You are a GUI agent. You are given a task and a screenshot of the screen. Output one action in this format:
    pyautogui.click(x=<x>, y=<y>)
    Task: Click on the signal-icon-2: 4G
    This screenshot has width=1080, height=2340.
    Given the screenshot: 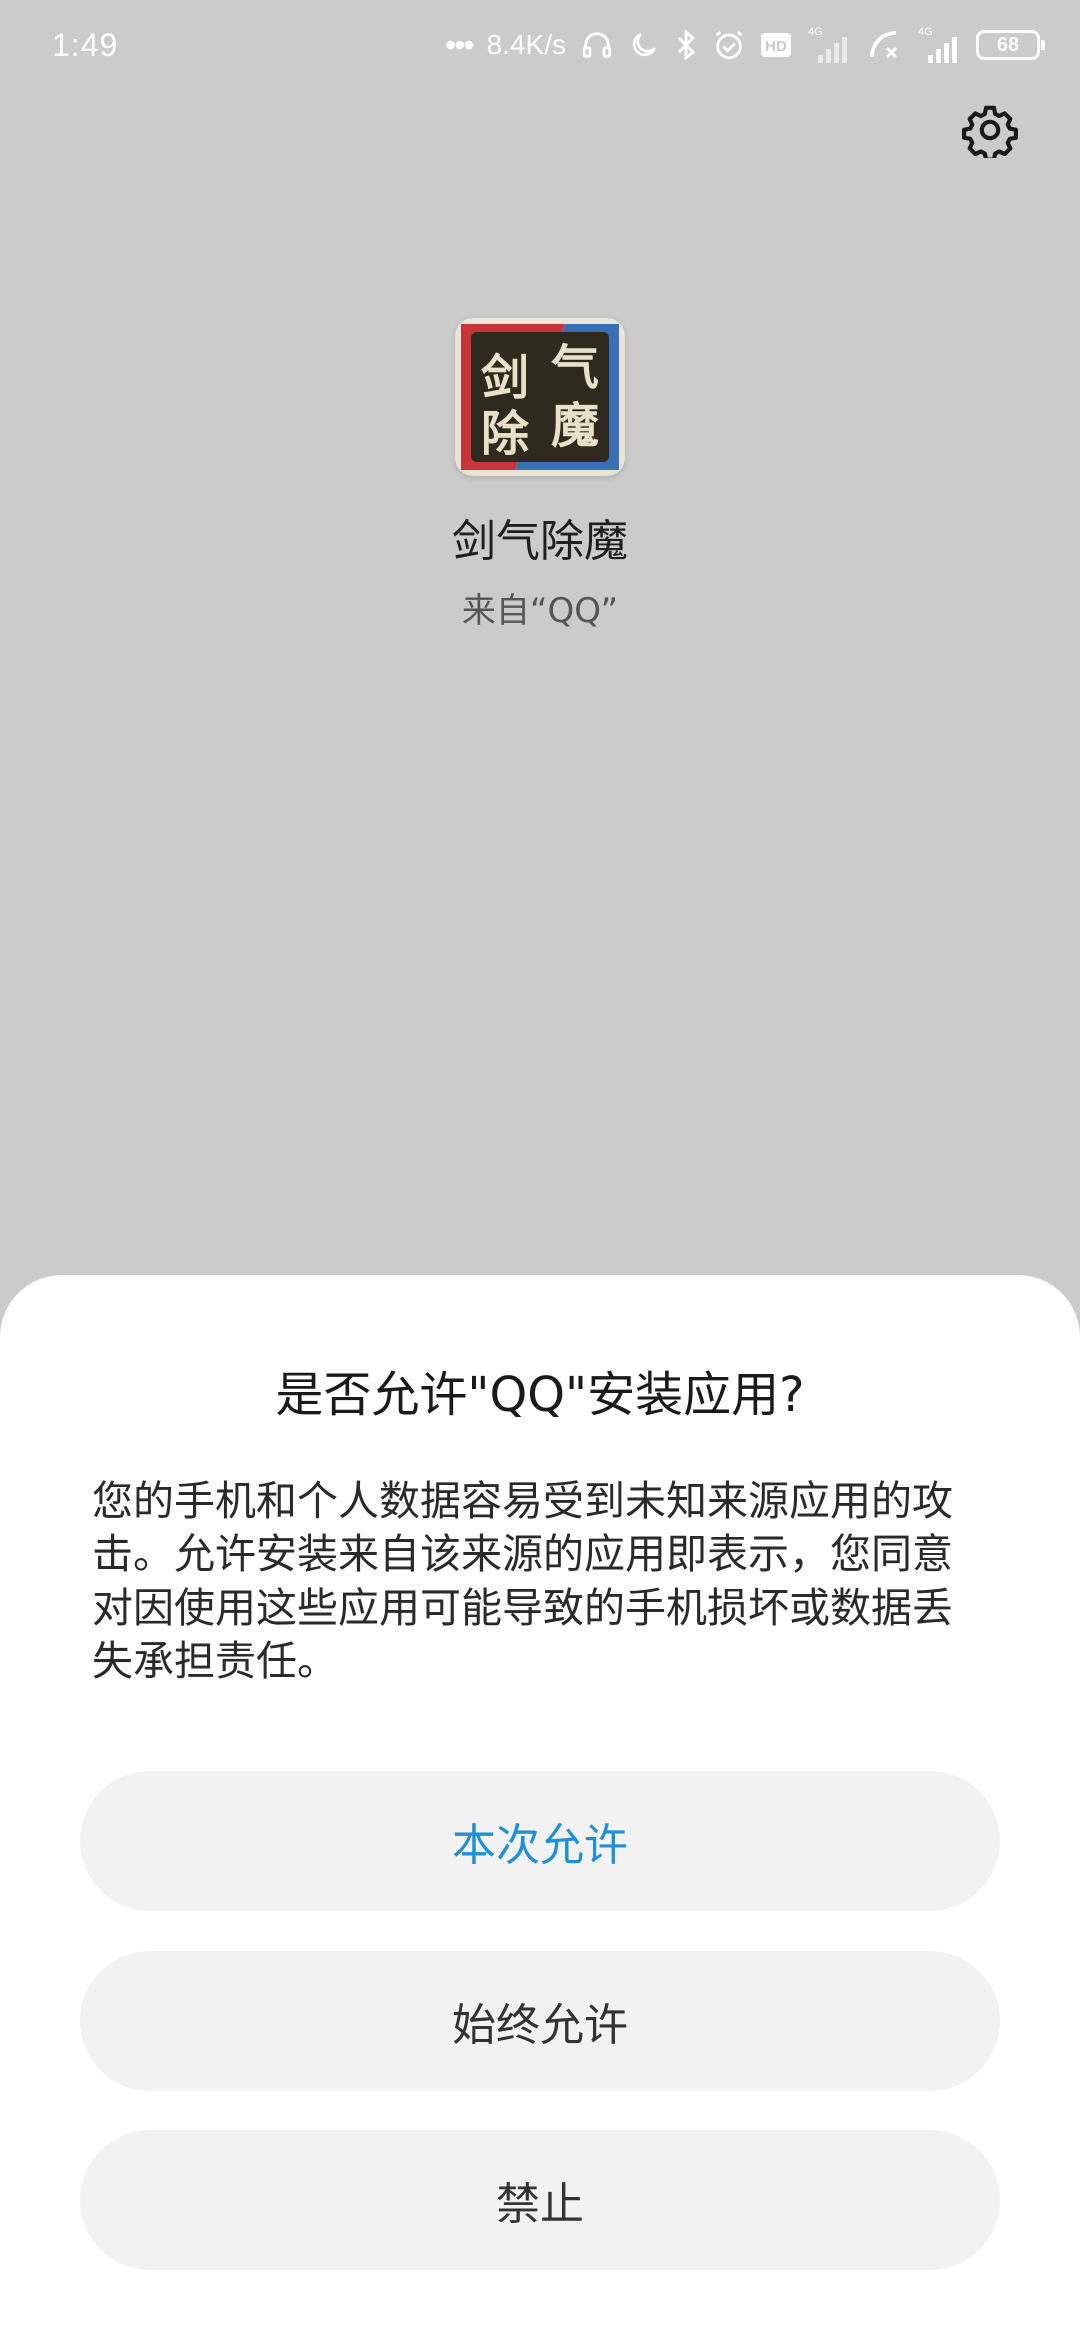 What is the action you would take?
    pyautogui.click(x=937, y=44)
    